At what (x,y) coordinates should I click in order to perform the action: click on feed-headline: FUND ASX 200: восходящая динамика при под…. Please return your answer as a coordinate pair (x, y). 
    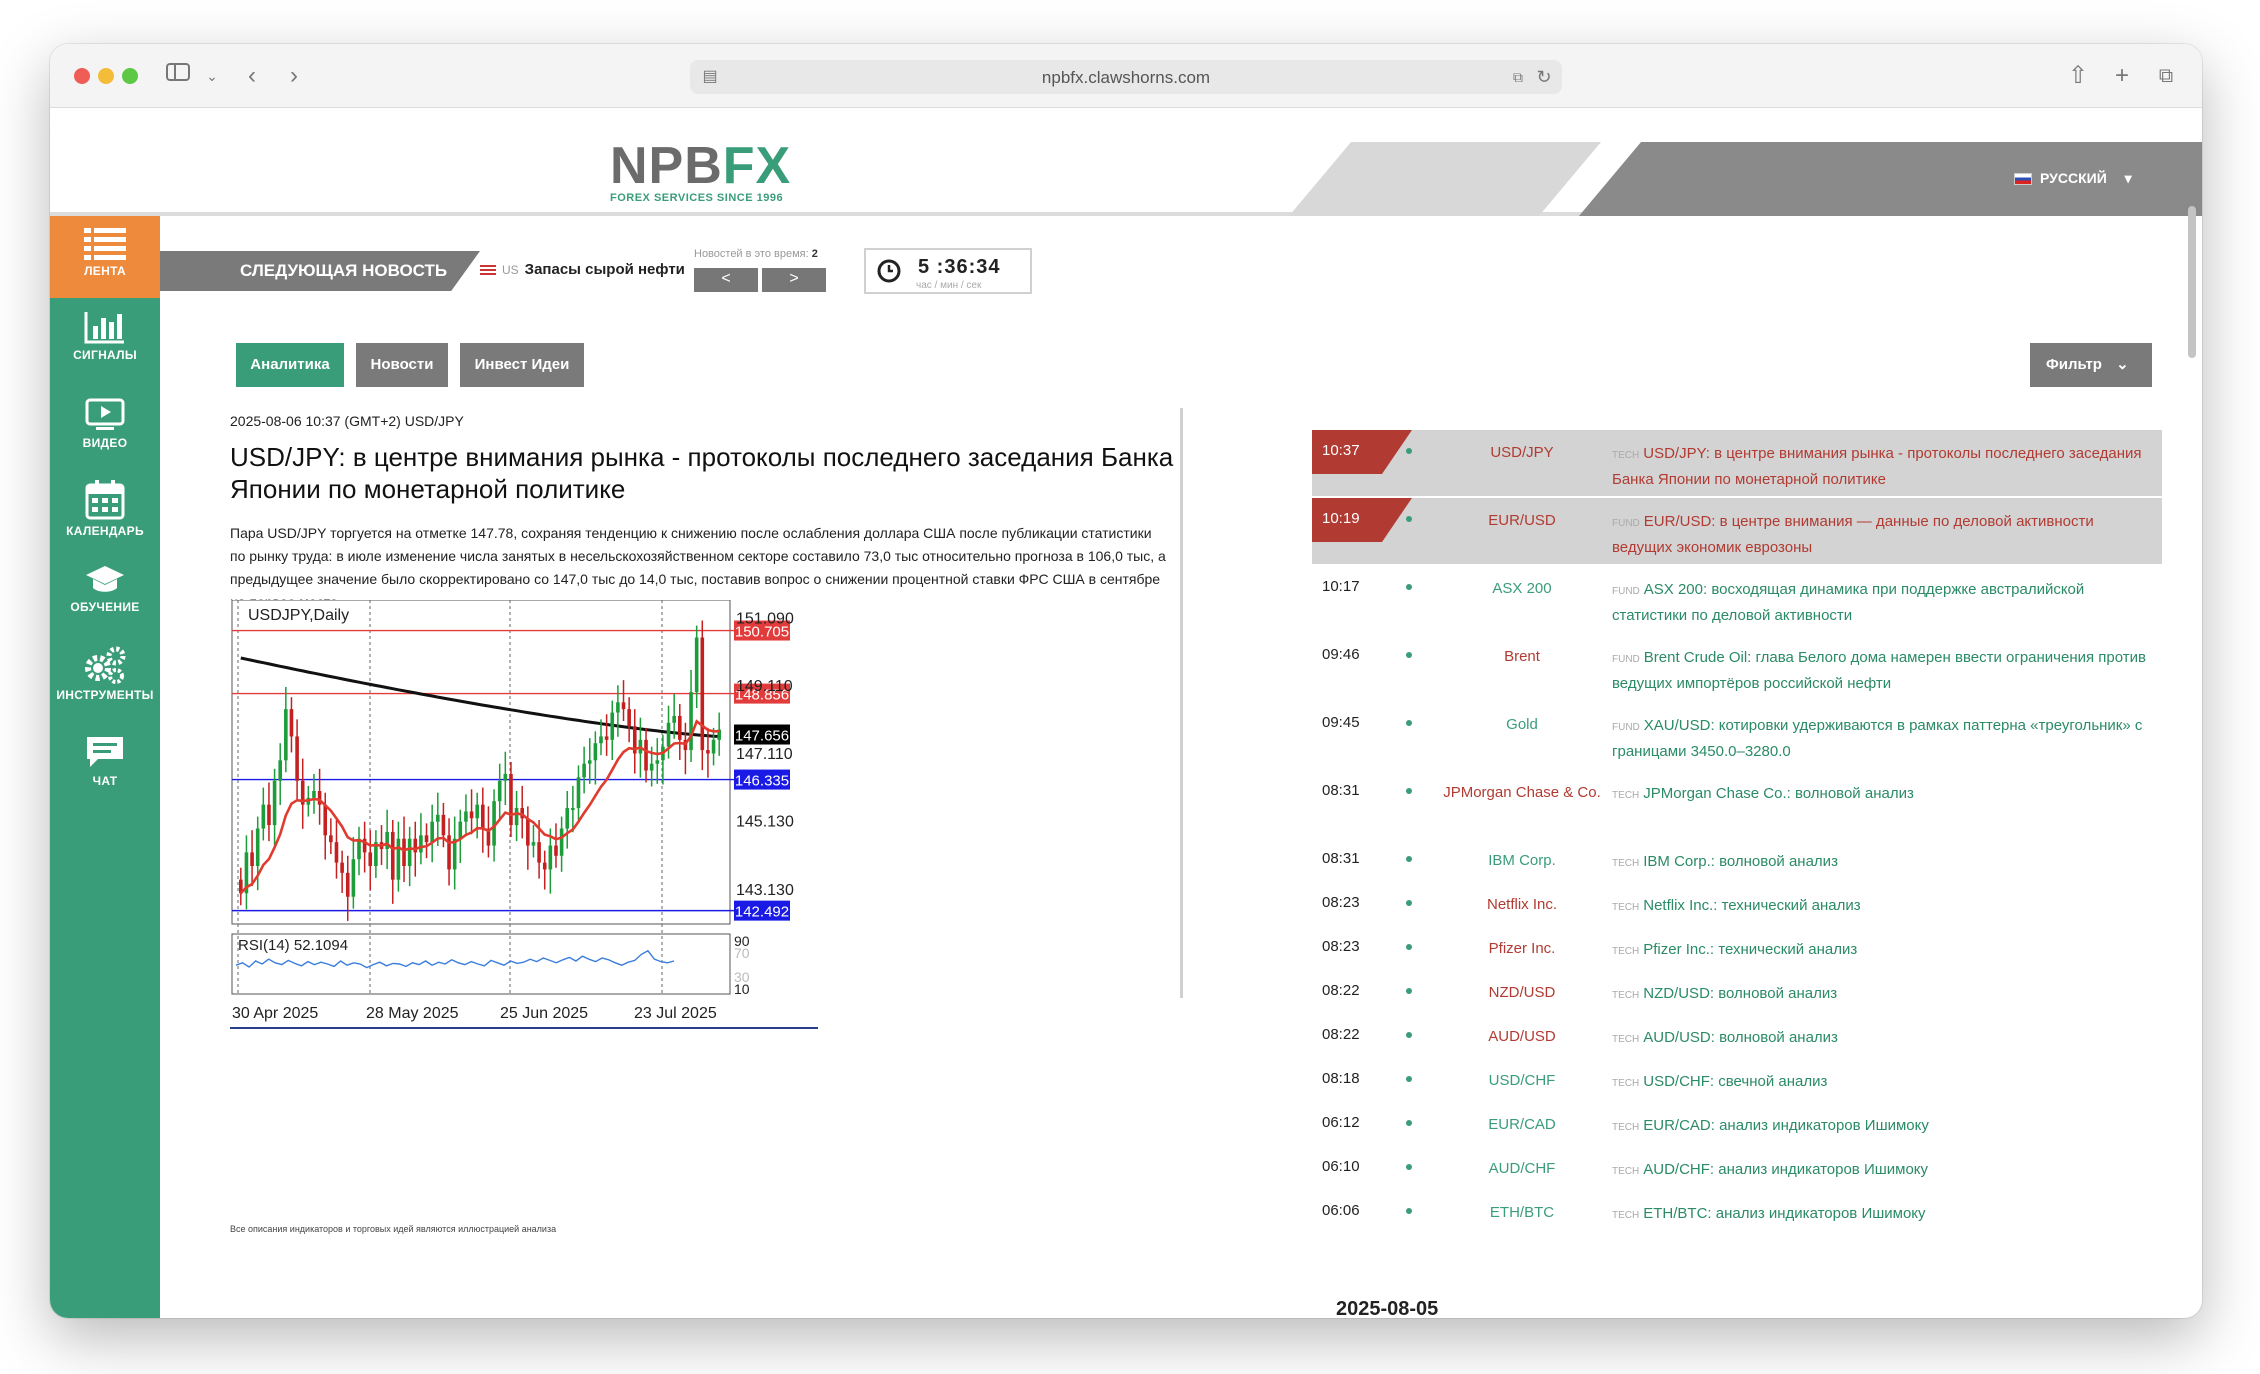
    Looking at the image, I should click on (1882, 603).